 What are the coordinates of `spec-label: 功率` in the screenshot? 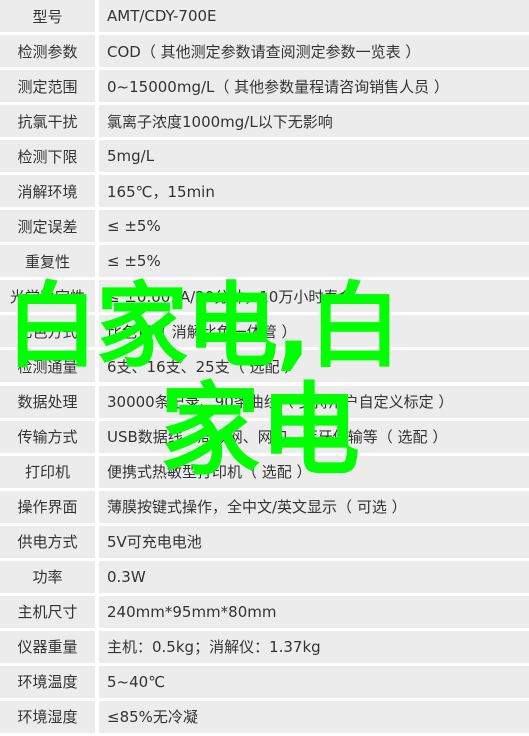 It's located at (47, 576).